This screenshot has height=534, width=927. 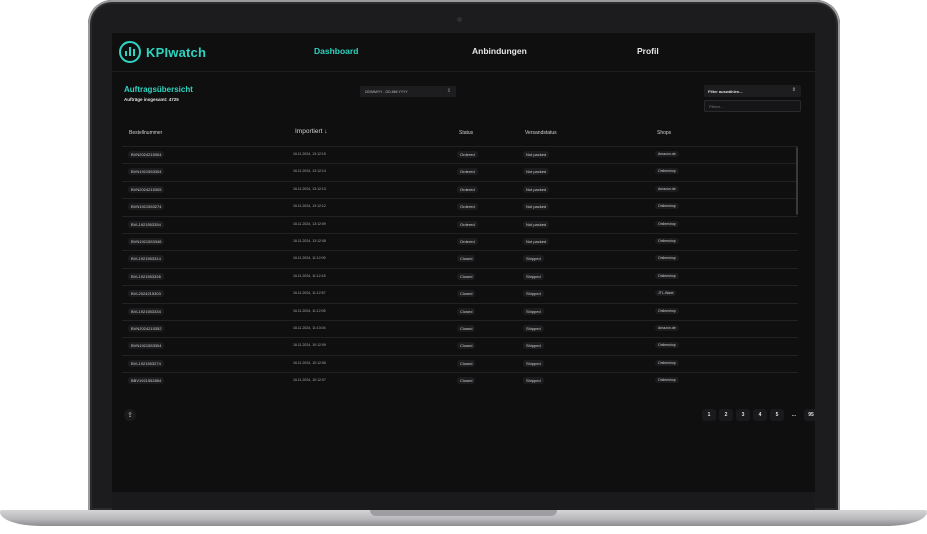 What do you see at coordinates (752, 91) in the screenshot?
I see `filter-select: Filter auswählen... ⇕` at bounding box center [752, 91].